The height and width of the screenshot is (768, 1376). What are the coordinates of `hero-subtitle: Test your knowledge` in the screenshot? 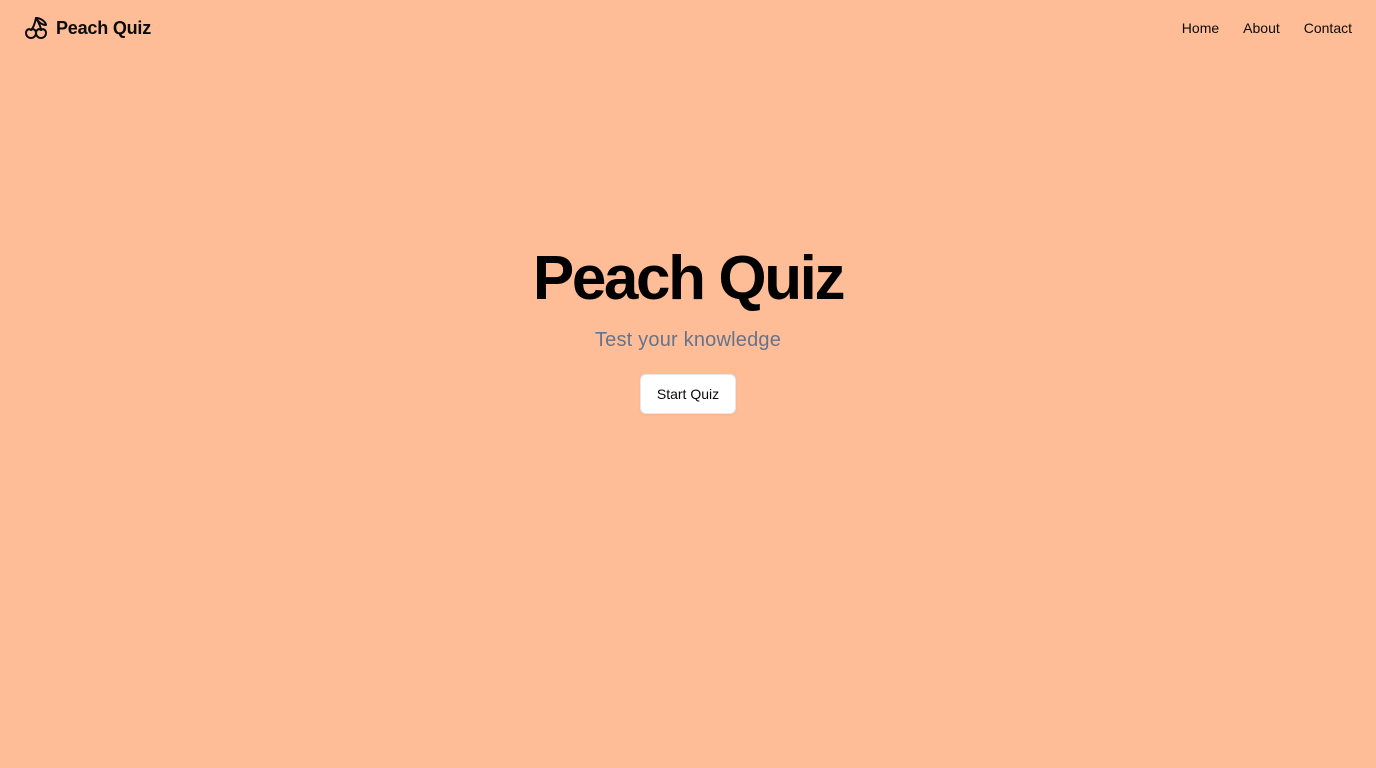 It's located at (688, 340).